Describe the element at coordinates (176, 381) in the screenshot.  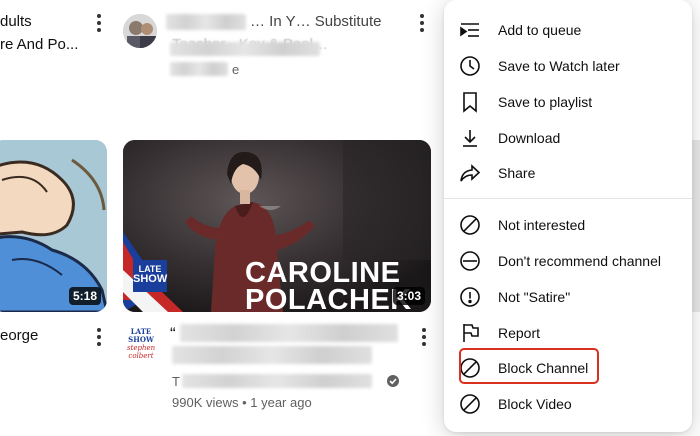
I see `channel-initial: T` at that location.